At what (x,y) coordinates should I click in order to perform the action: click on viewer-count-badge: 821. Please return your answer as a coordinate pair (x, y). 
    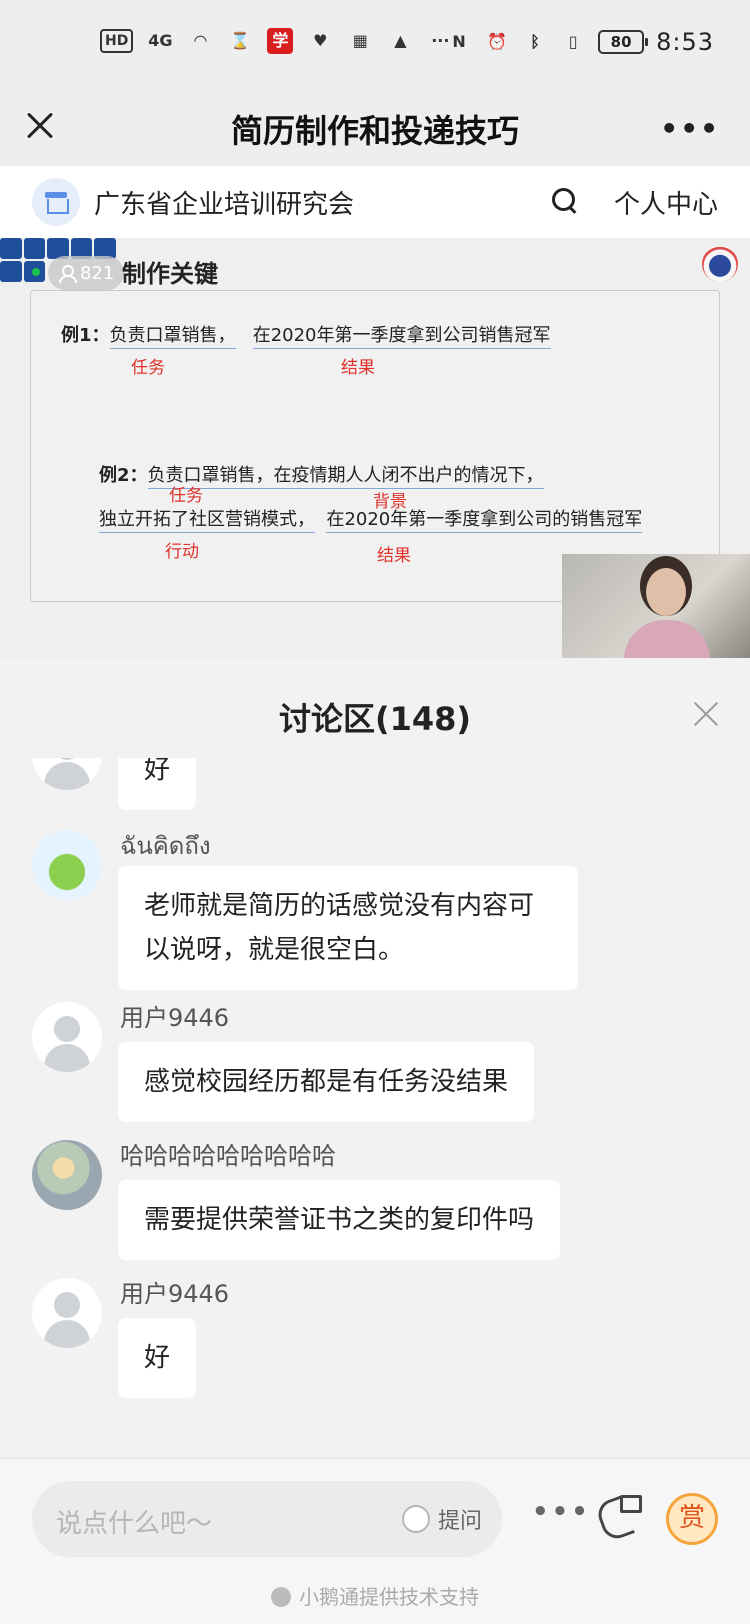
    Looking at the image, I should click on (86, 273).